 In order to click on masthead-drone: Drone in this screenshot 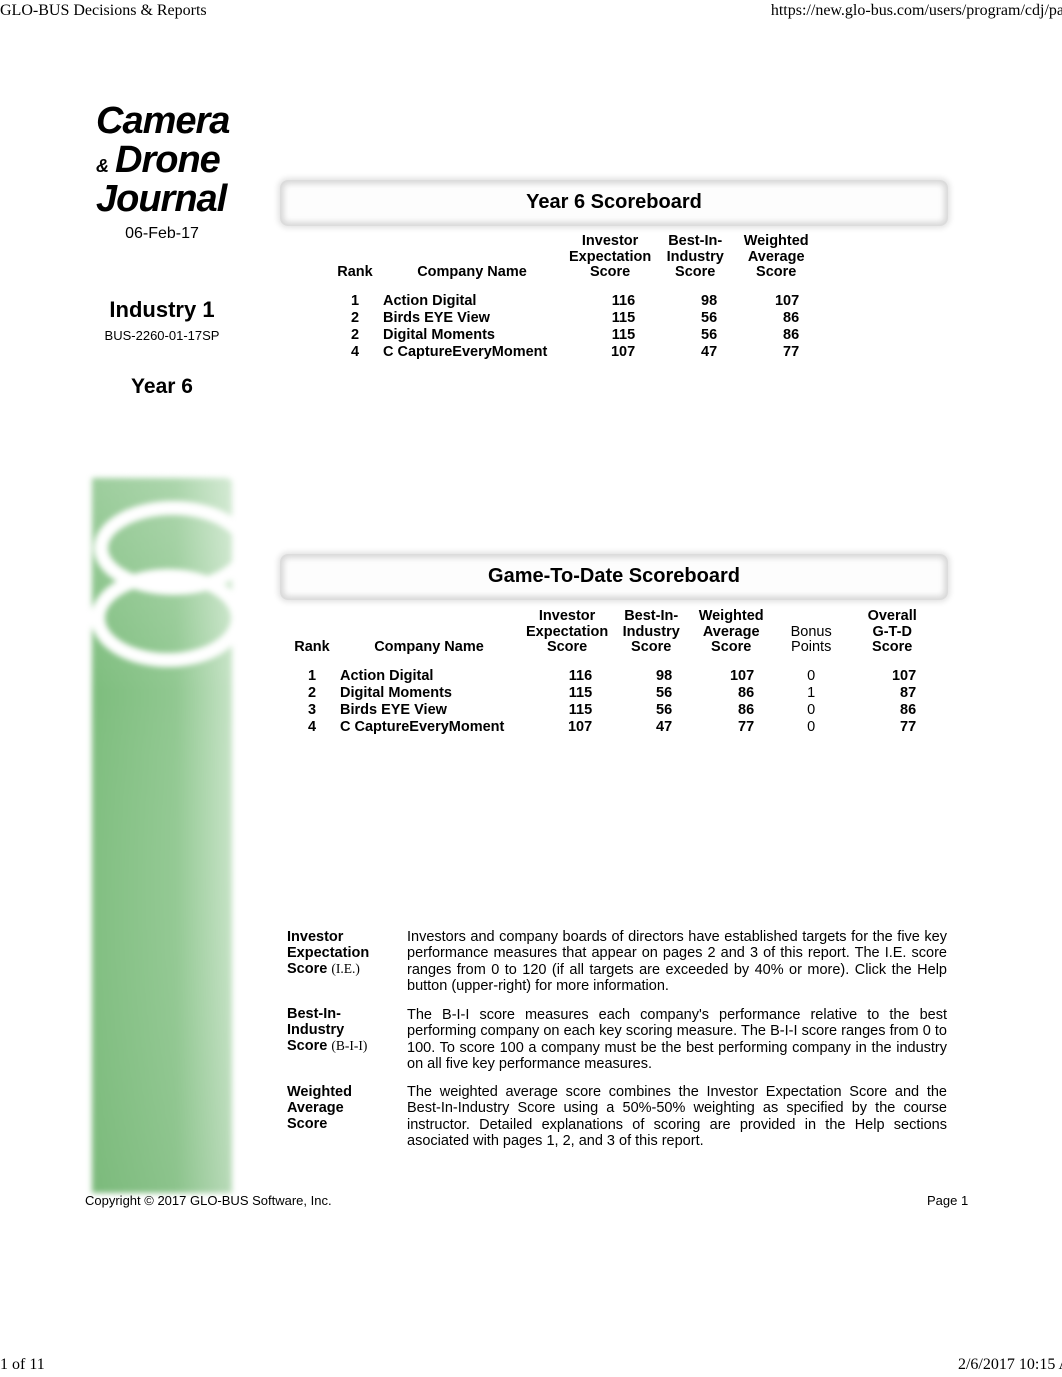, I will do `click(168, 160)`.